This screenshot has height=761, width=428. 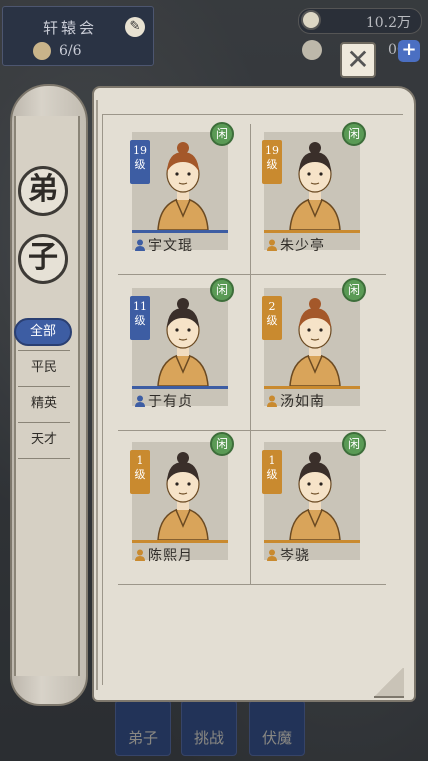 I want to click on tab-all: 全部, so click(x=43, y=332).